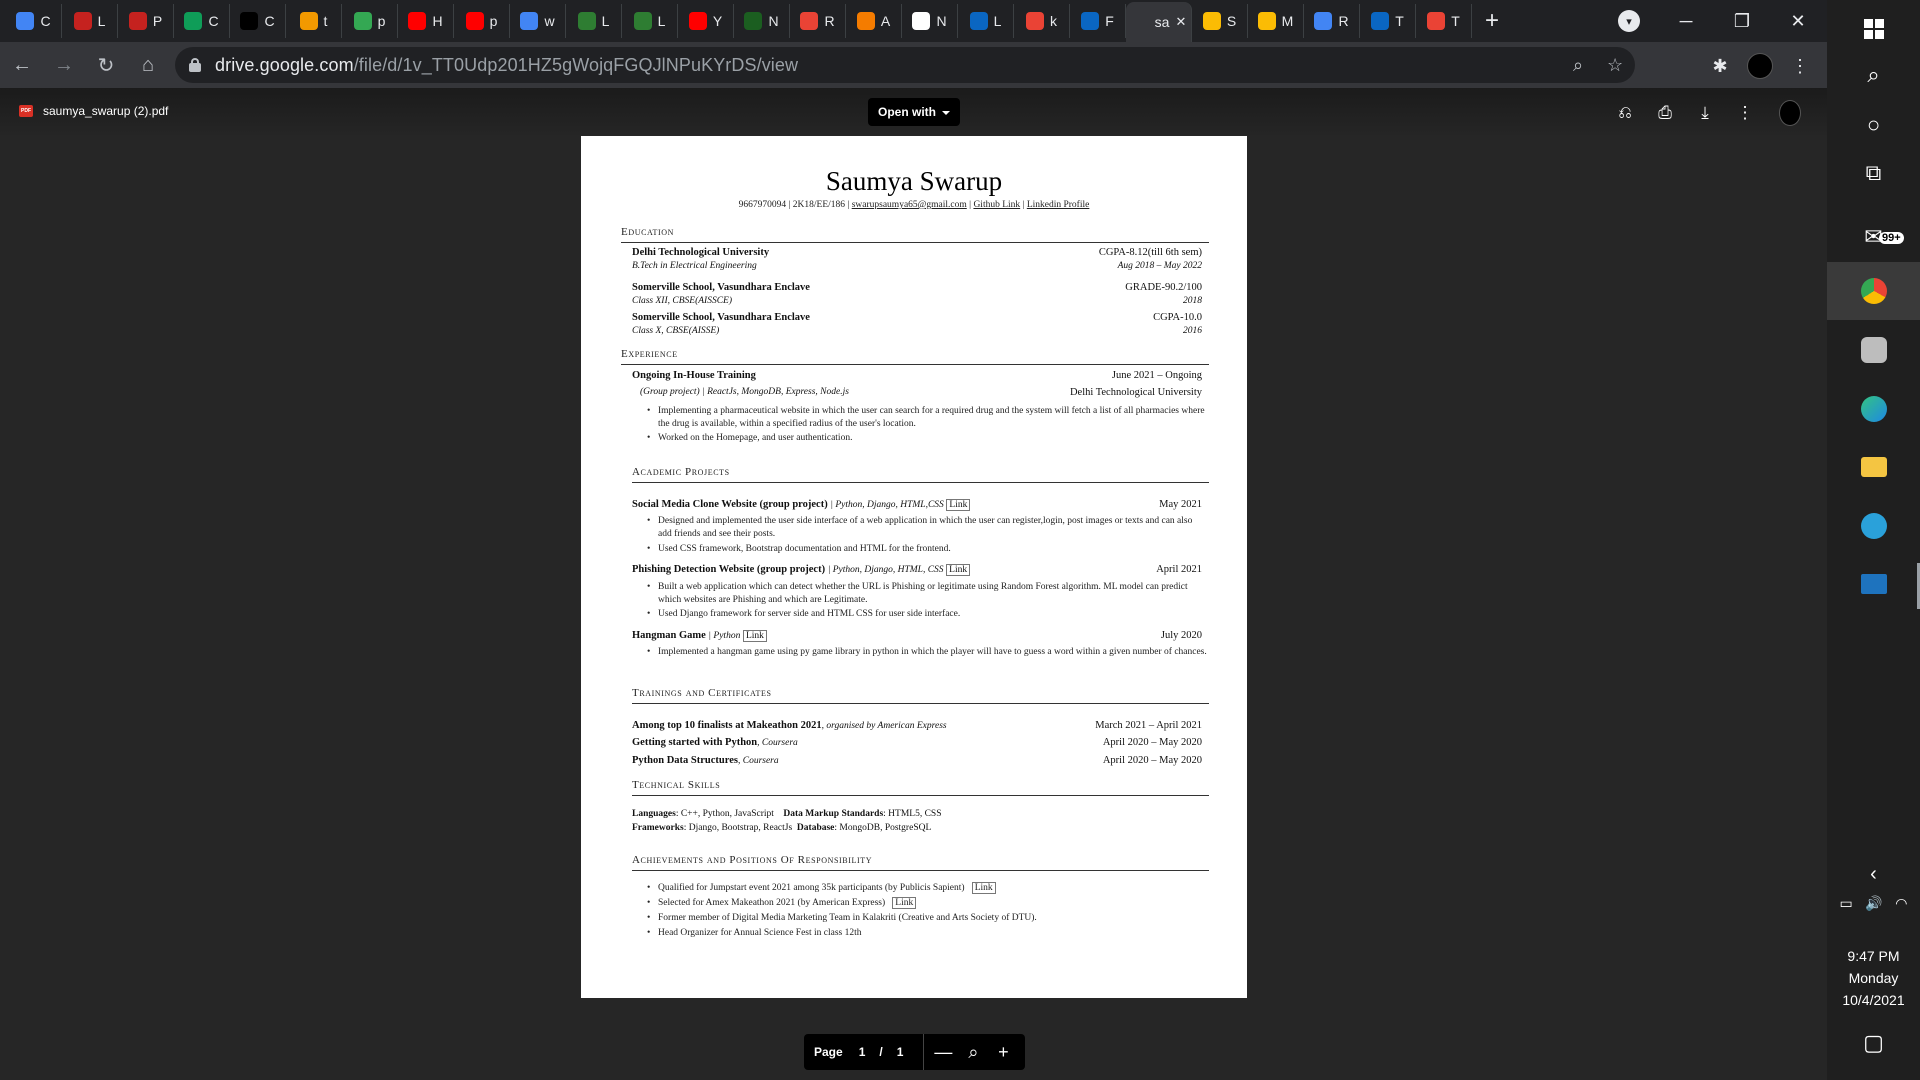 The width and height of the screenshot is (1920, 1080). I want to click on edu-degree: Class XII, CBSE(AISSCE), so click(682, 301).